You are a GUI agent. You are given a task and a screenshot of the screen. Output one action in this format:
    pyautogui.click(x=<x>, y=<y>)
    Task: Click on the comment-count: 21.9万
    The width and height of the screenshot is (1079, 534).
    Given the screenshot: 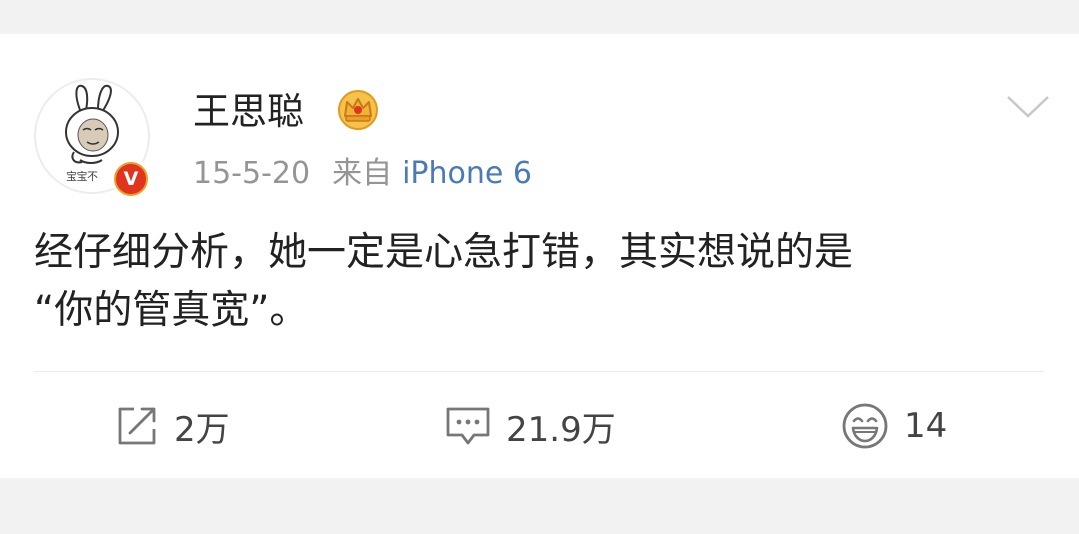 What is the action you would take?
    pyautogui.click(x=561, y=429)
    